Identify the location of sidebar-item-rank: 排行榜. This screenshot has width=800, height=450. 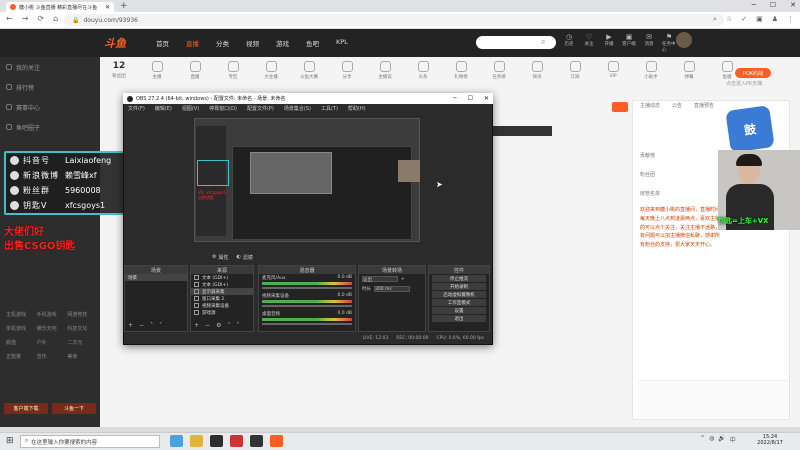
(50, 87).